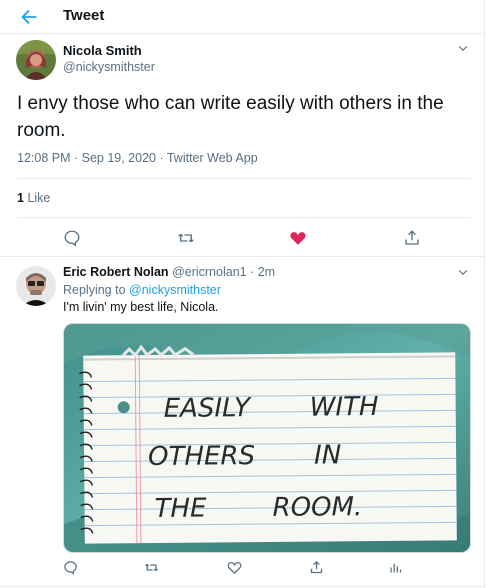  I want to click on likes-summary: 1 Like, so click(33, 198).